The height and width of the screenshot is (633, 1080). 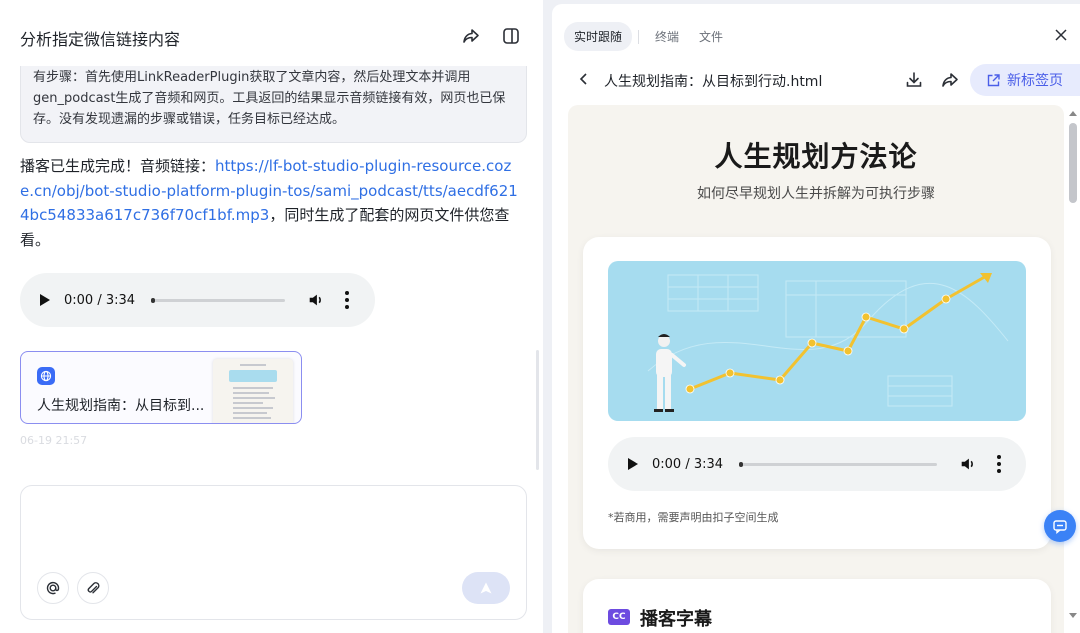 I want to click on tab-realtime-follow: 实时跟随, so click(x=598, y=36).